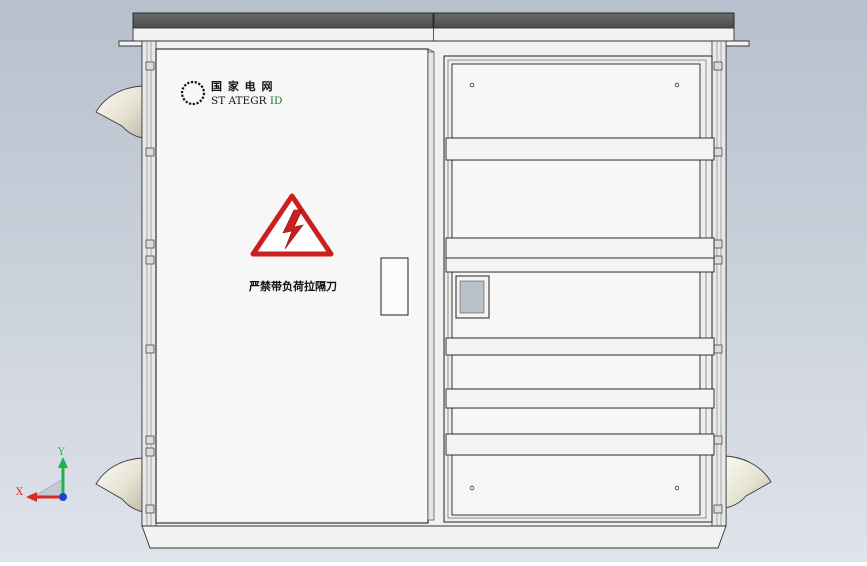  Describe the element at coordinates (276, 101) in the screenshot. I see `logo-name-en-part2: ID` at that location.